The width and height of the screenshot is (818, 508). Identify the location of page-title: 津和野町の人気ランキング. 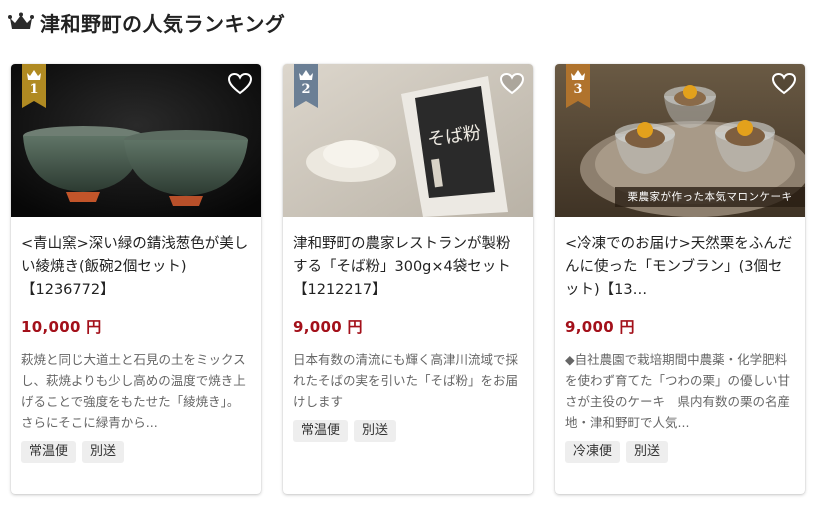
(163, 23).